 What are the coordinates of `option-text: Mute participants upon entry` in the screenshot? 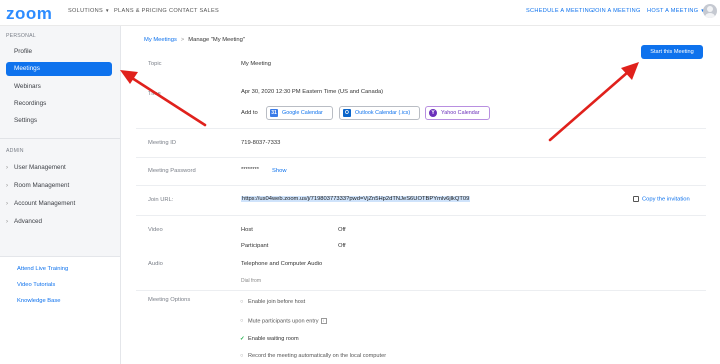 It's located at (283, 321).